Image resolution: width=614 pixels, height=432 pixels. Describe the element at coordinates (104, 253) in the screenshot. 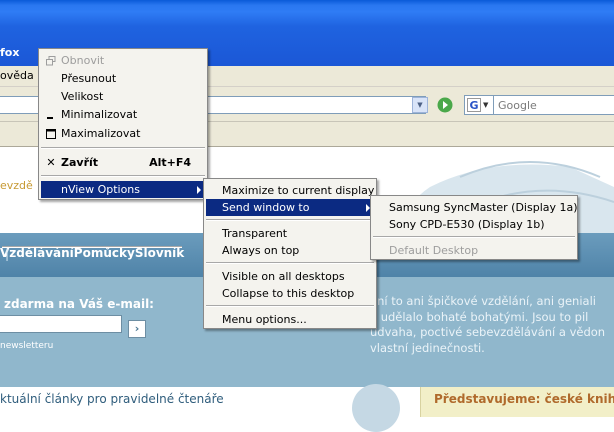

I see `nav-link-tools: Pomůcky` at that location.